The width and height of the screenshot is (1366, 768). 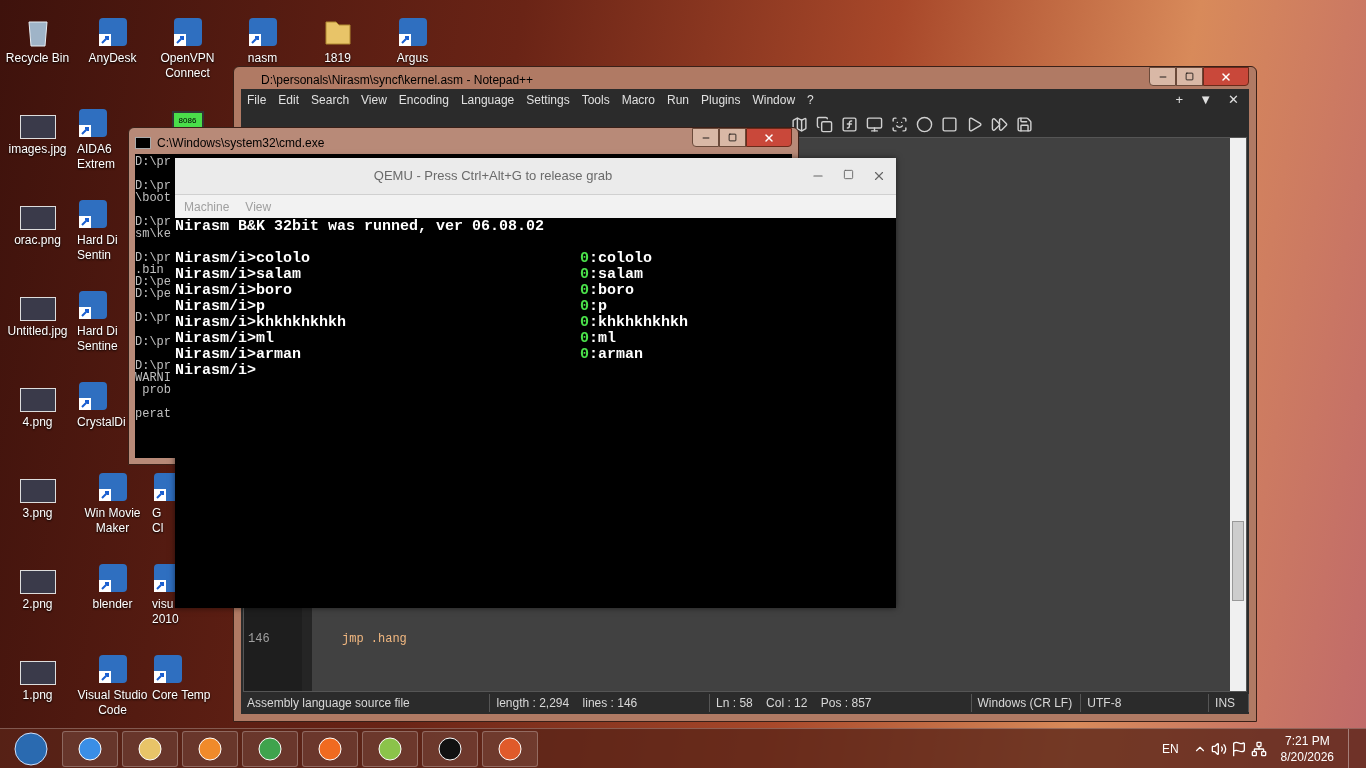 I want to click on menu-item: Settings, so click(x=548, y=100).